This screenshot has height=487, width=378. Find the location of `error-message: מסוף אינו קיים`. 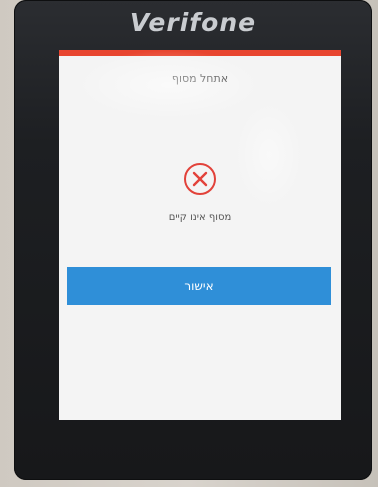

error-message: מסוף אינו קיים is located at coordinates (200, 217).